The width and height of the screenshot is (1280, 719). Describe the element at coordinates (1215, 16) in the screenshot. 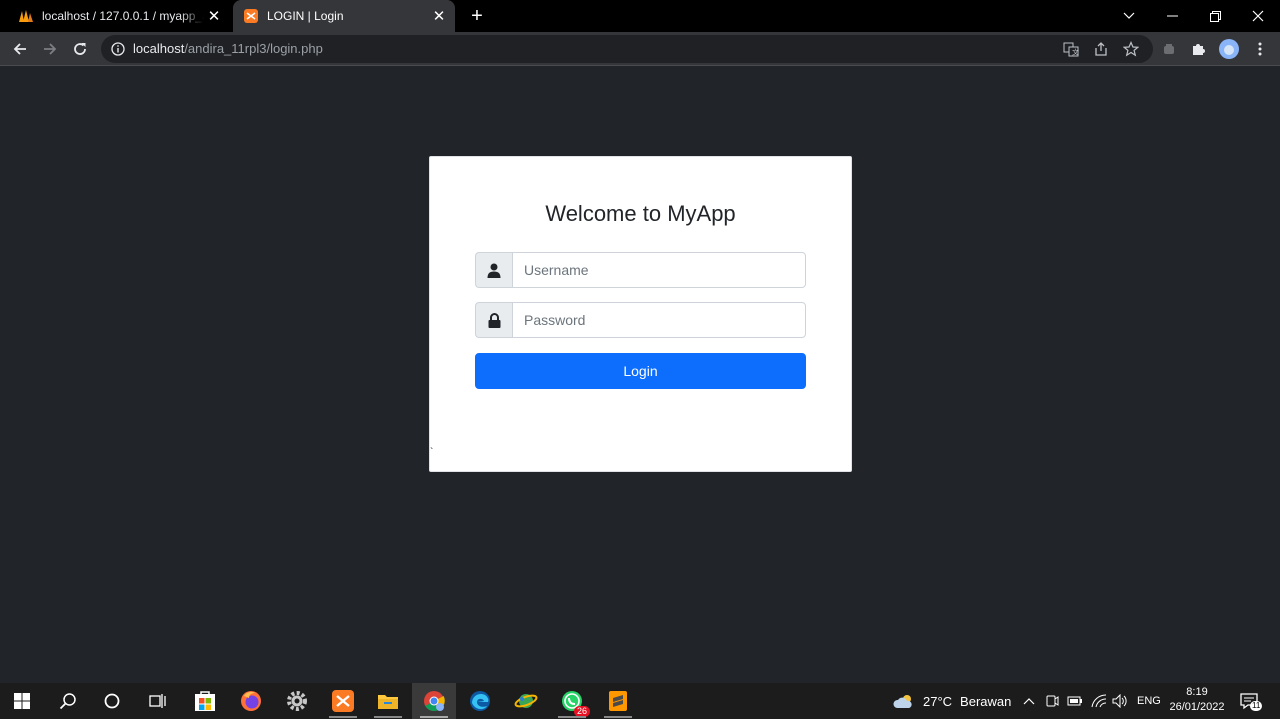

I see `restore-icon` at that location.